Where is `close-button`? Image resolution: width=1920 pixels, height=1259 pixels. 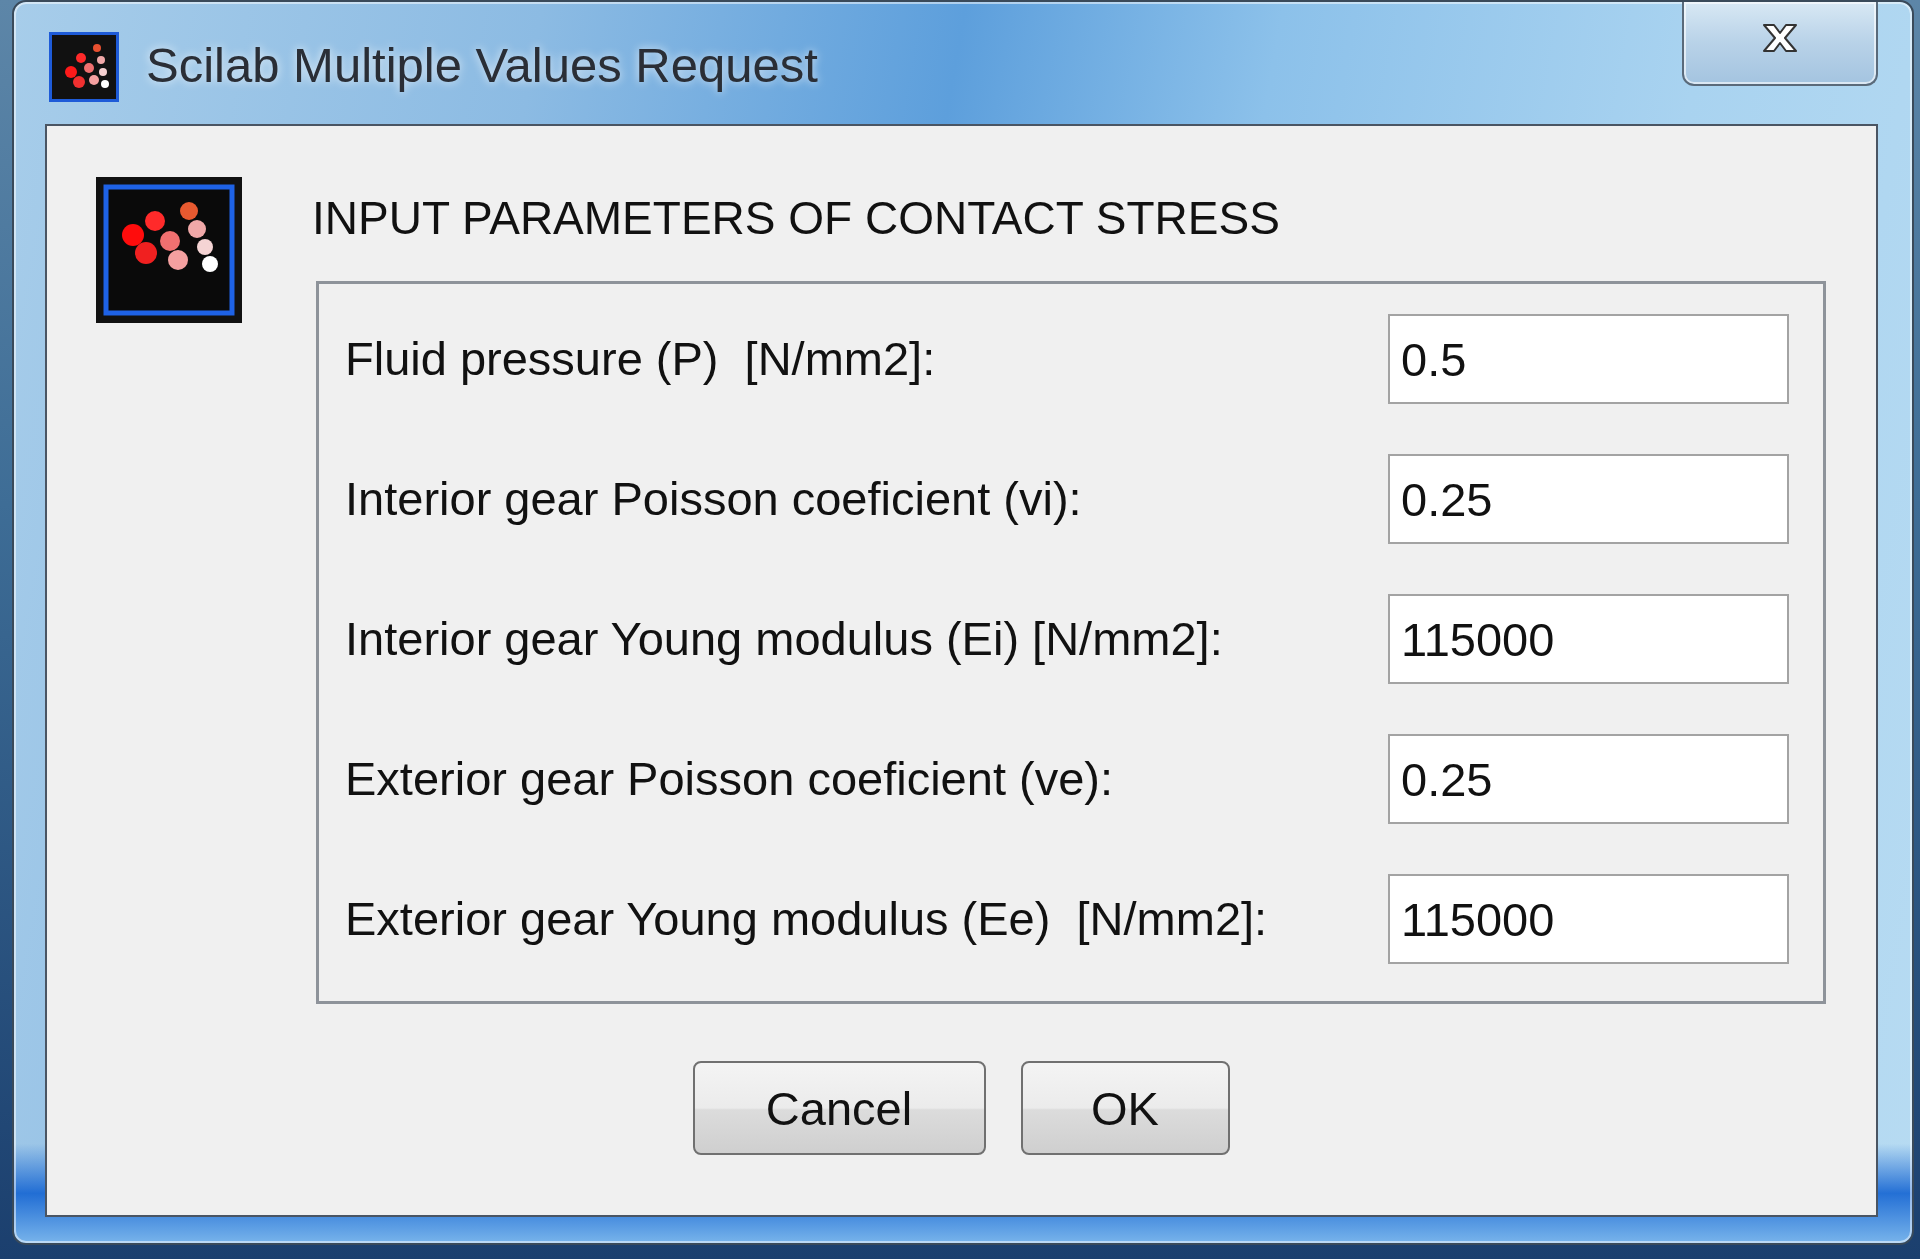 close-button is located at coordinates (1780, 44).